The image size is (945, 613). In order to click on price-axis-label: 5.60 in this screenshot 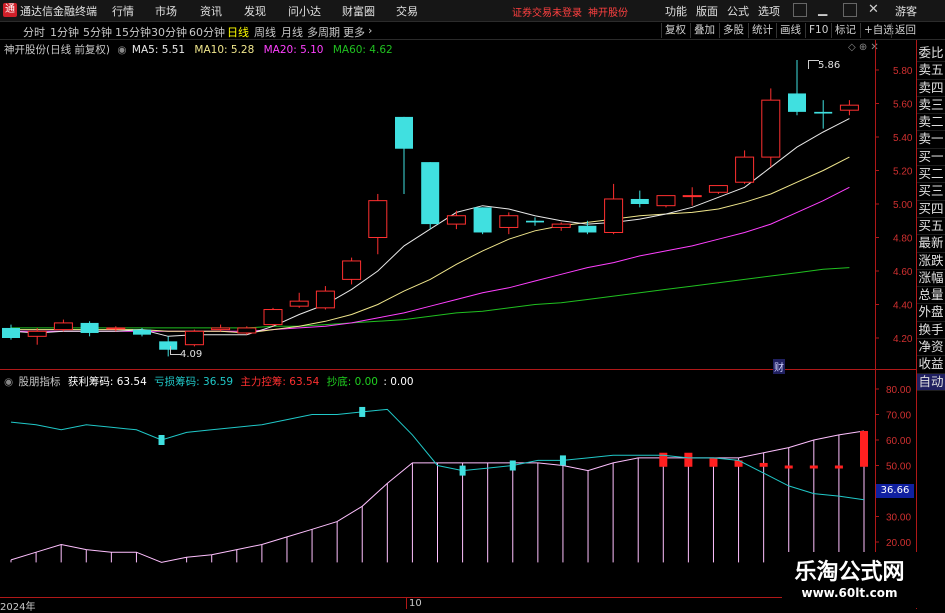, I will do `click(903, 105)`.